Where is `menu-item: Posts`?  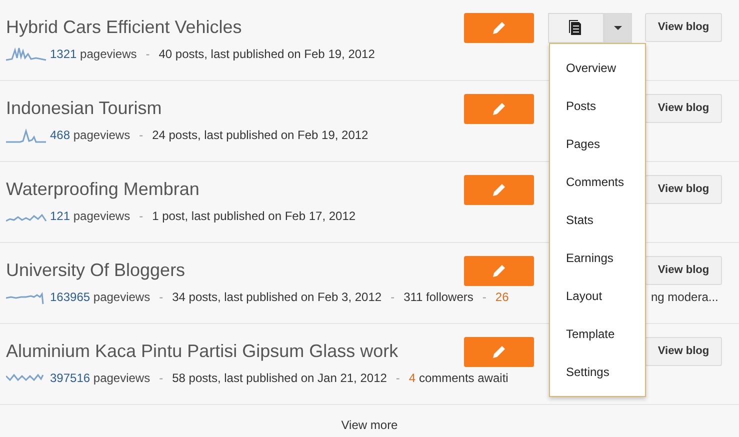
menu-item: Posts is located at coordinates (597, 106).